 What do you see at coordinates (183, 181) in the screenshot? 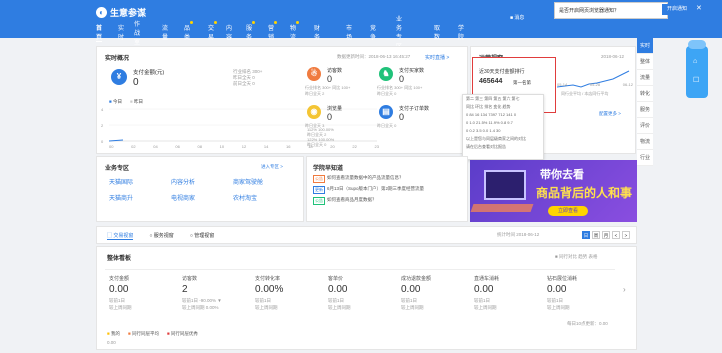
I see `business-link: 内容分析` at bounding box center [183, 181].